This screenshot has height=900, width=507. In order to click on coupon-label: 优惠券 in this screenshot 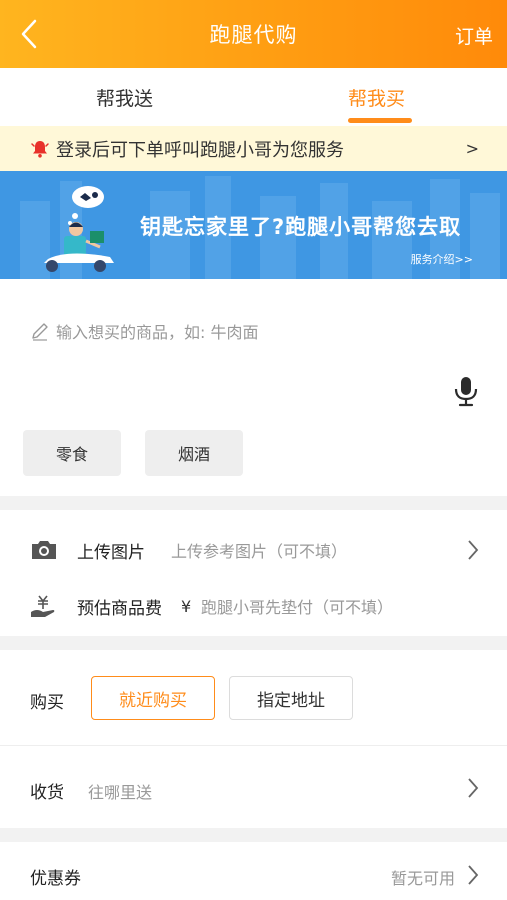, I will do `click(55, 879)`.